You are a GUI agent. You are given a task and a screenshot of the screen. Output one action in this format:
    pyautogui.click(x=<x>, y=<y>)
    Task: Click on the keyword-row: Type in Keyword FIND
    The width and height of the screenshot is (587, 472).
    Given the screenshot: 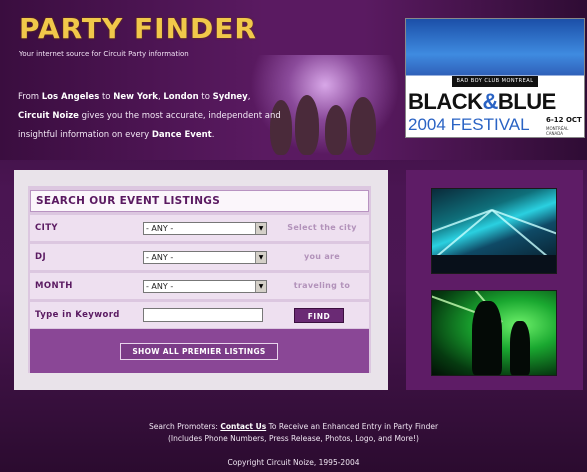 What is the action you would take?
    pyautogui.click(x=199, y=315)
    